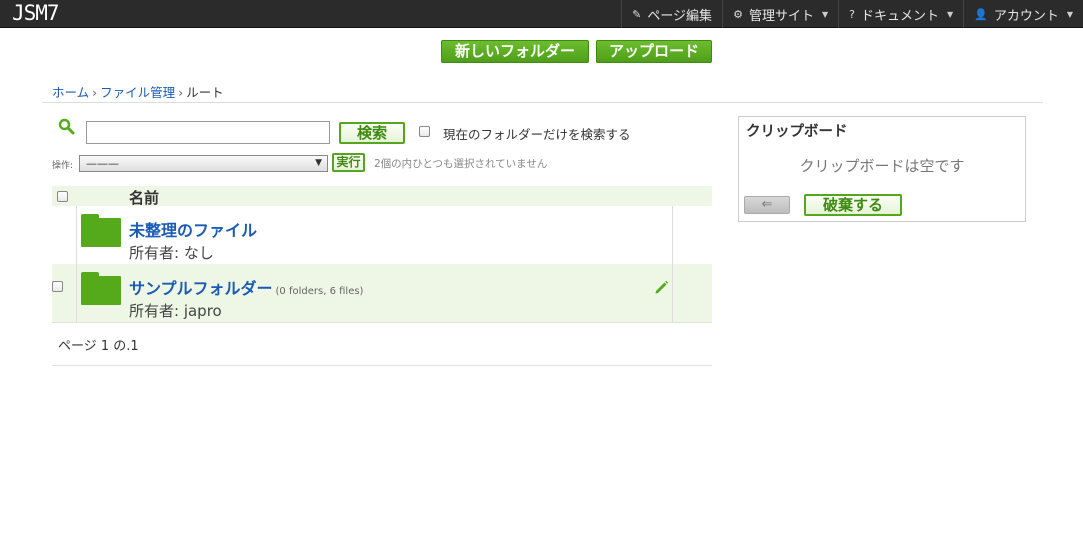 The image size is (1083, 540). I want to click on nav-page-edit: ✎ ページ編集, so click(671, 14).